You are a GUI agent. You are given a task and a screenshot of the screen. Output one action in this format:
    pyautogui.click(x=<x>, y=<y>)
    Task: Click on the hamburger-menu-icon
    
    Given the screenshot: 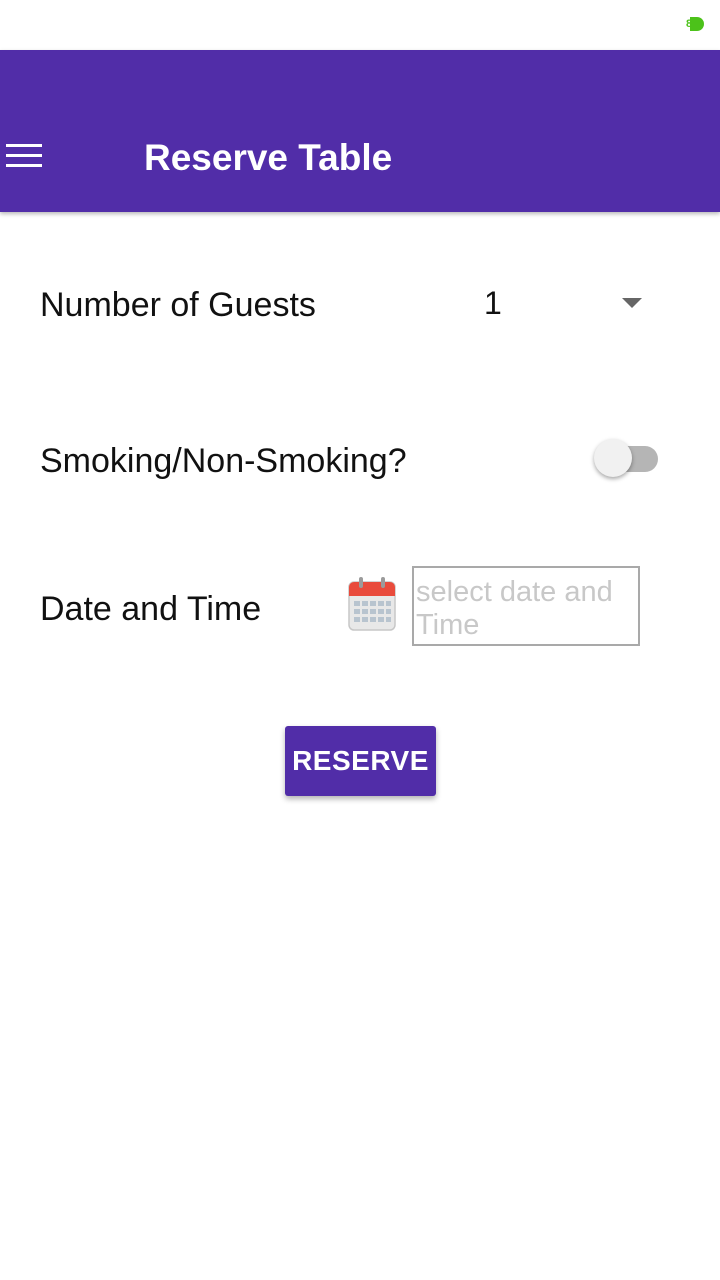 What is the action you would take?
    pyautogui.click(x=24, y=157)
    